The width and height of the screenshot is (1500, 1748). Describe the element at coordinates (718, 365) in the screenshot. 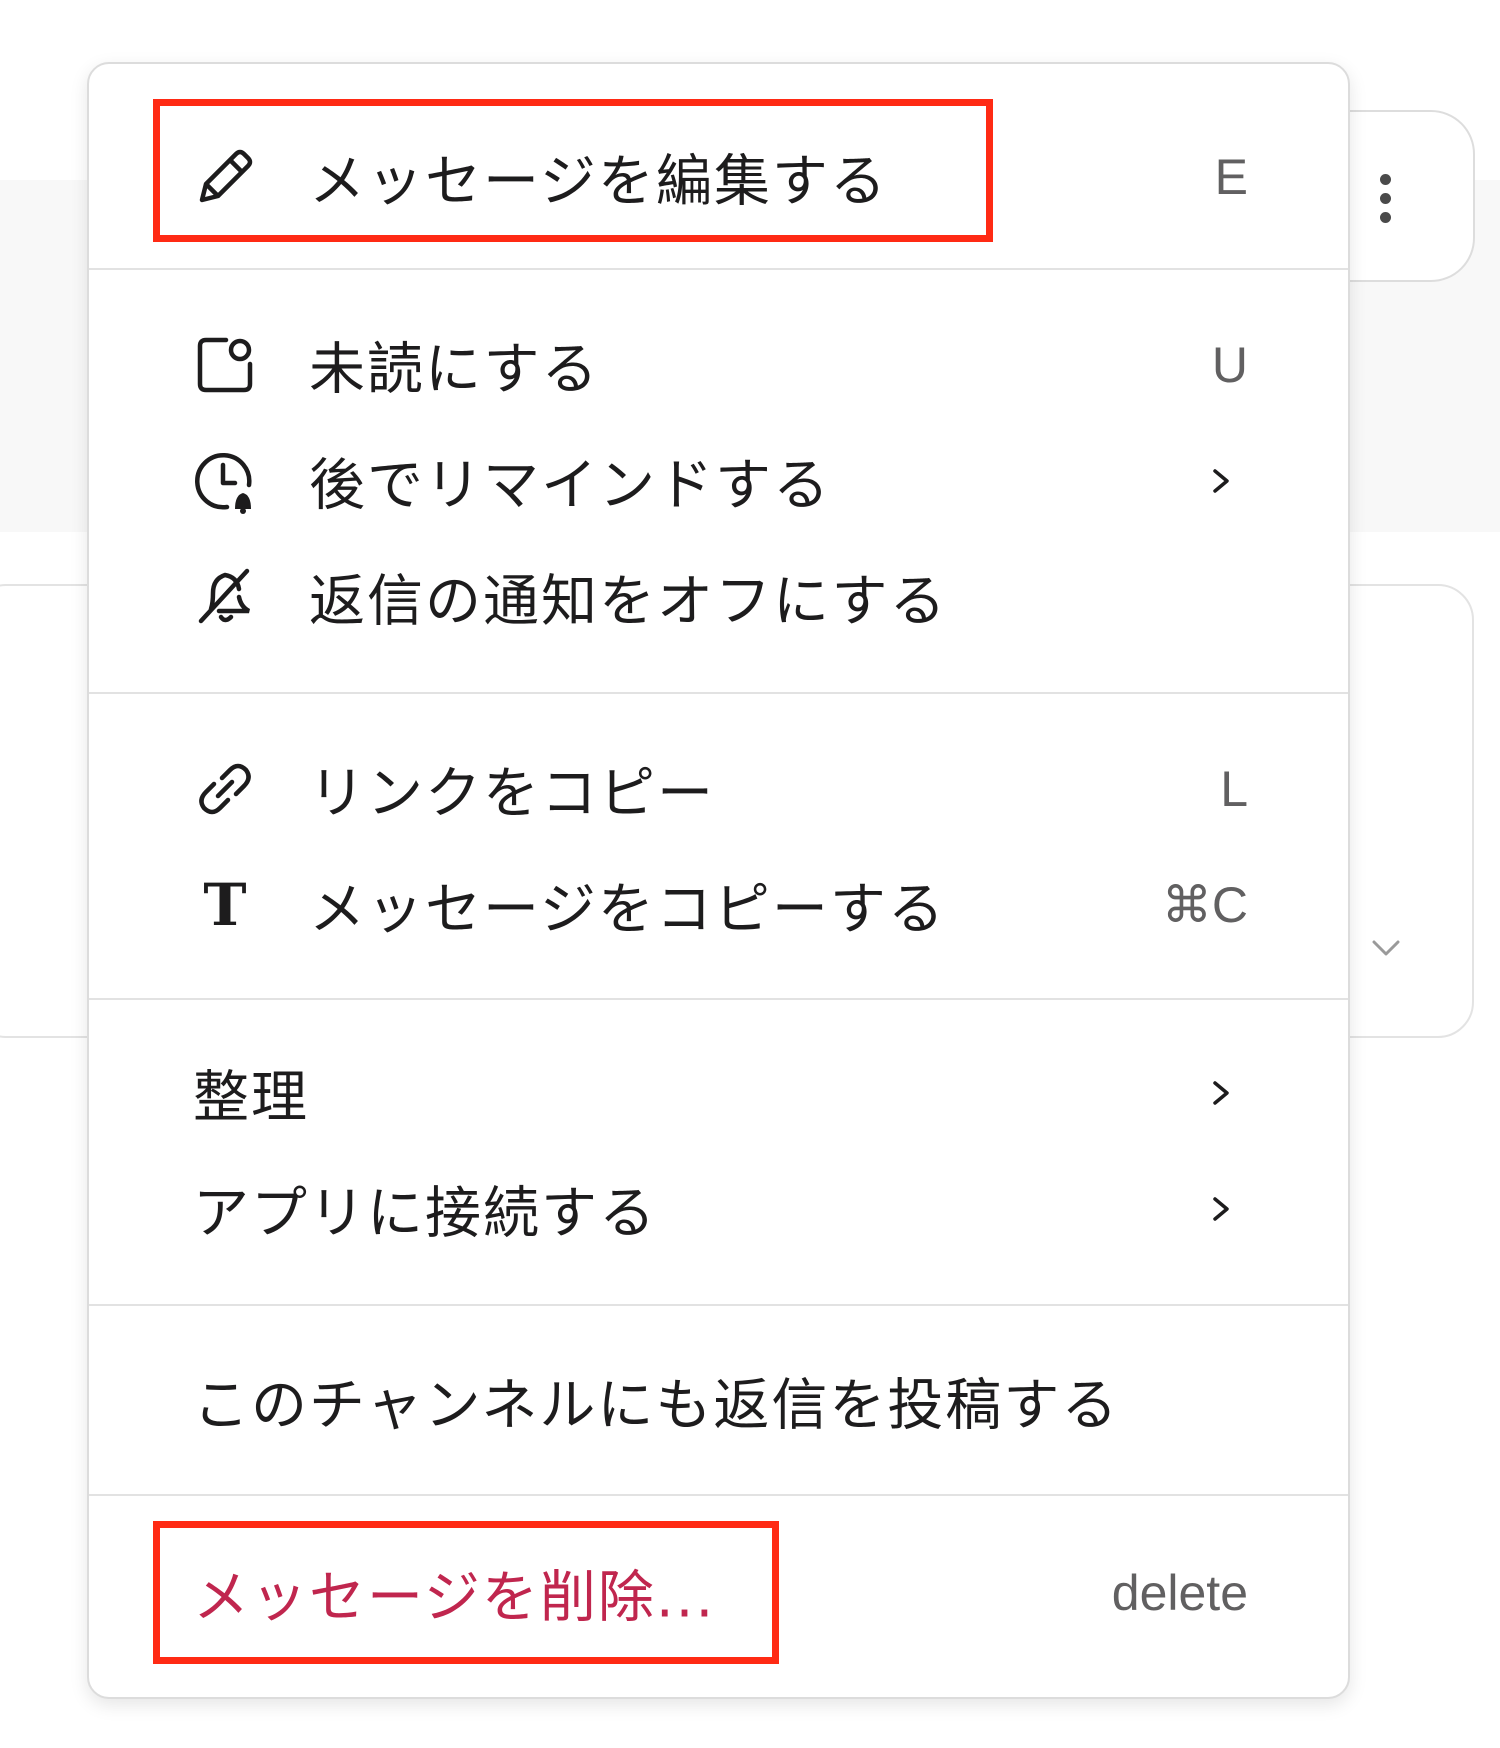

I see `menu-item-mark-unread: 未読にする U` at that location.